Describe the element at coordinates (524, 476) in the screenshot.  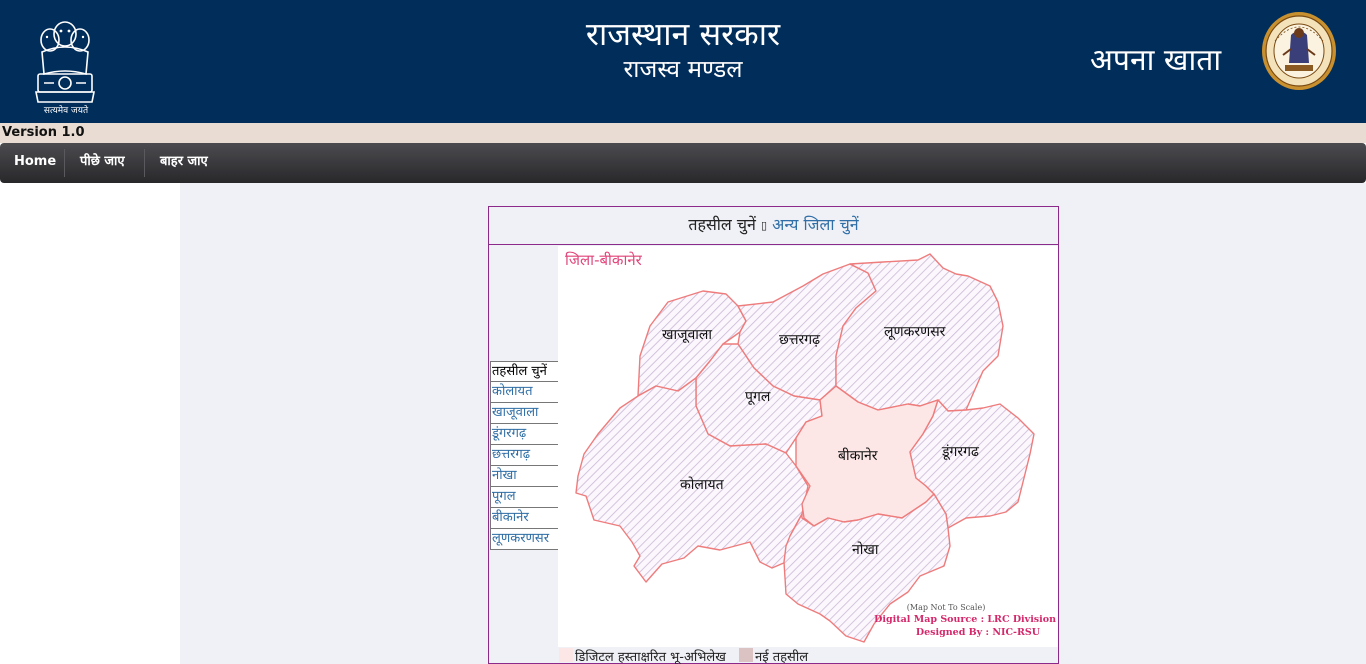
I see `tehsil-link-nokha: नोखा` at that location.